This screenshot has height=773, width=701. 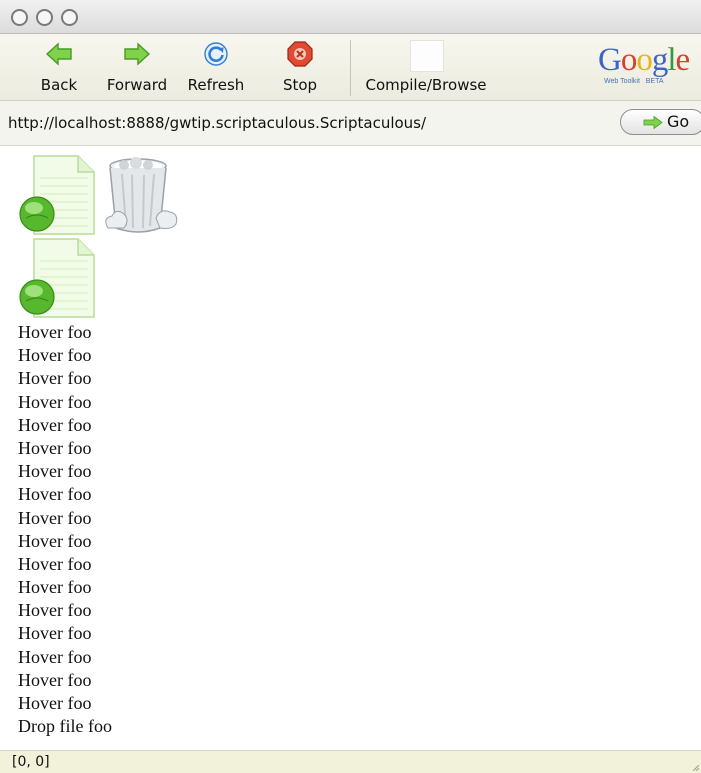 I want to click on toolbar-separator, so click(x=350, y=68).